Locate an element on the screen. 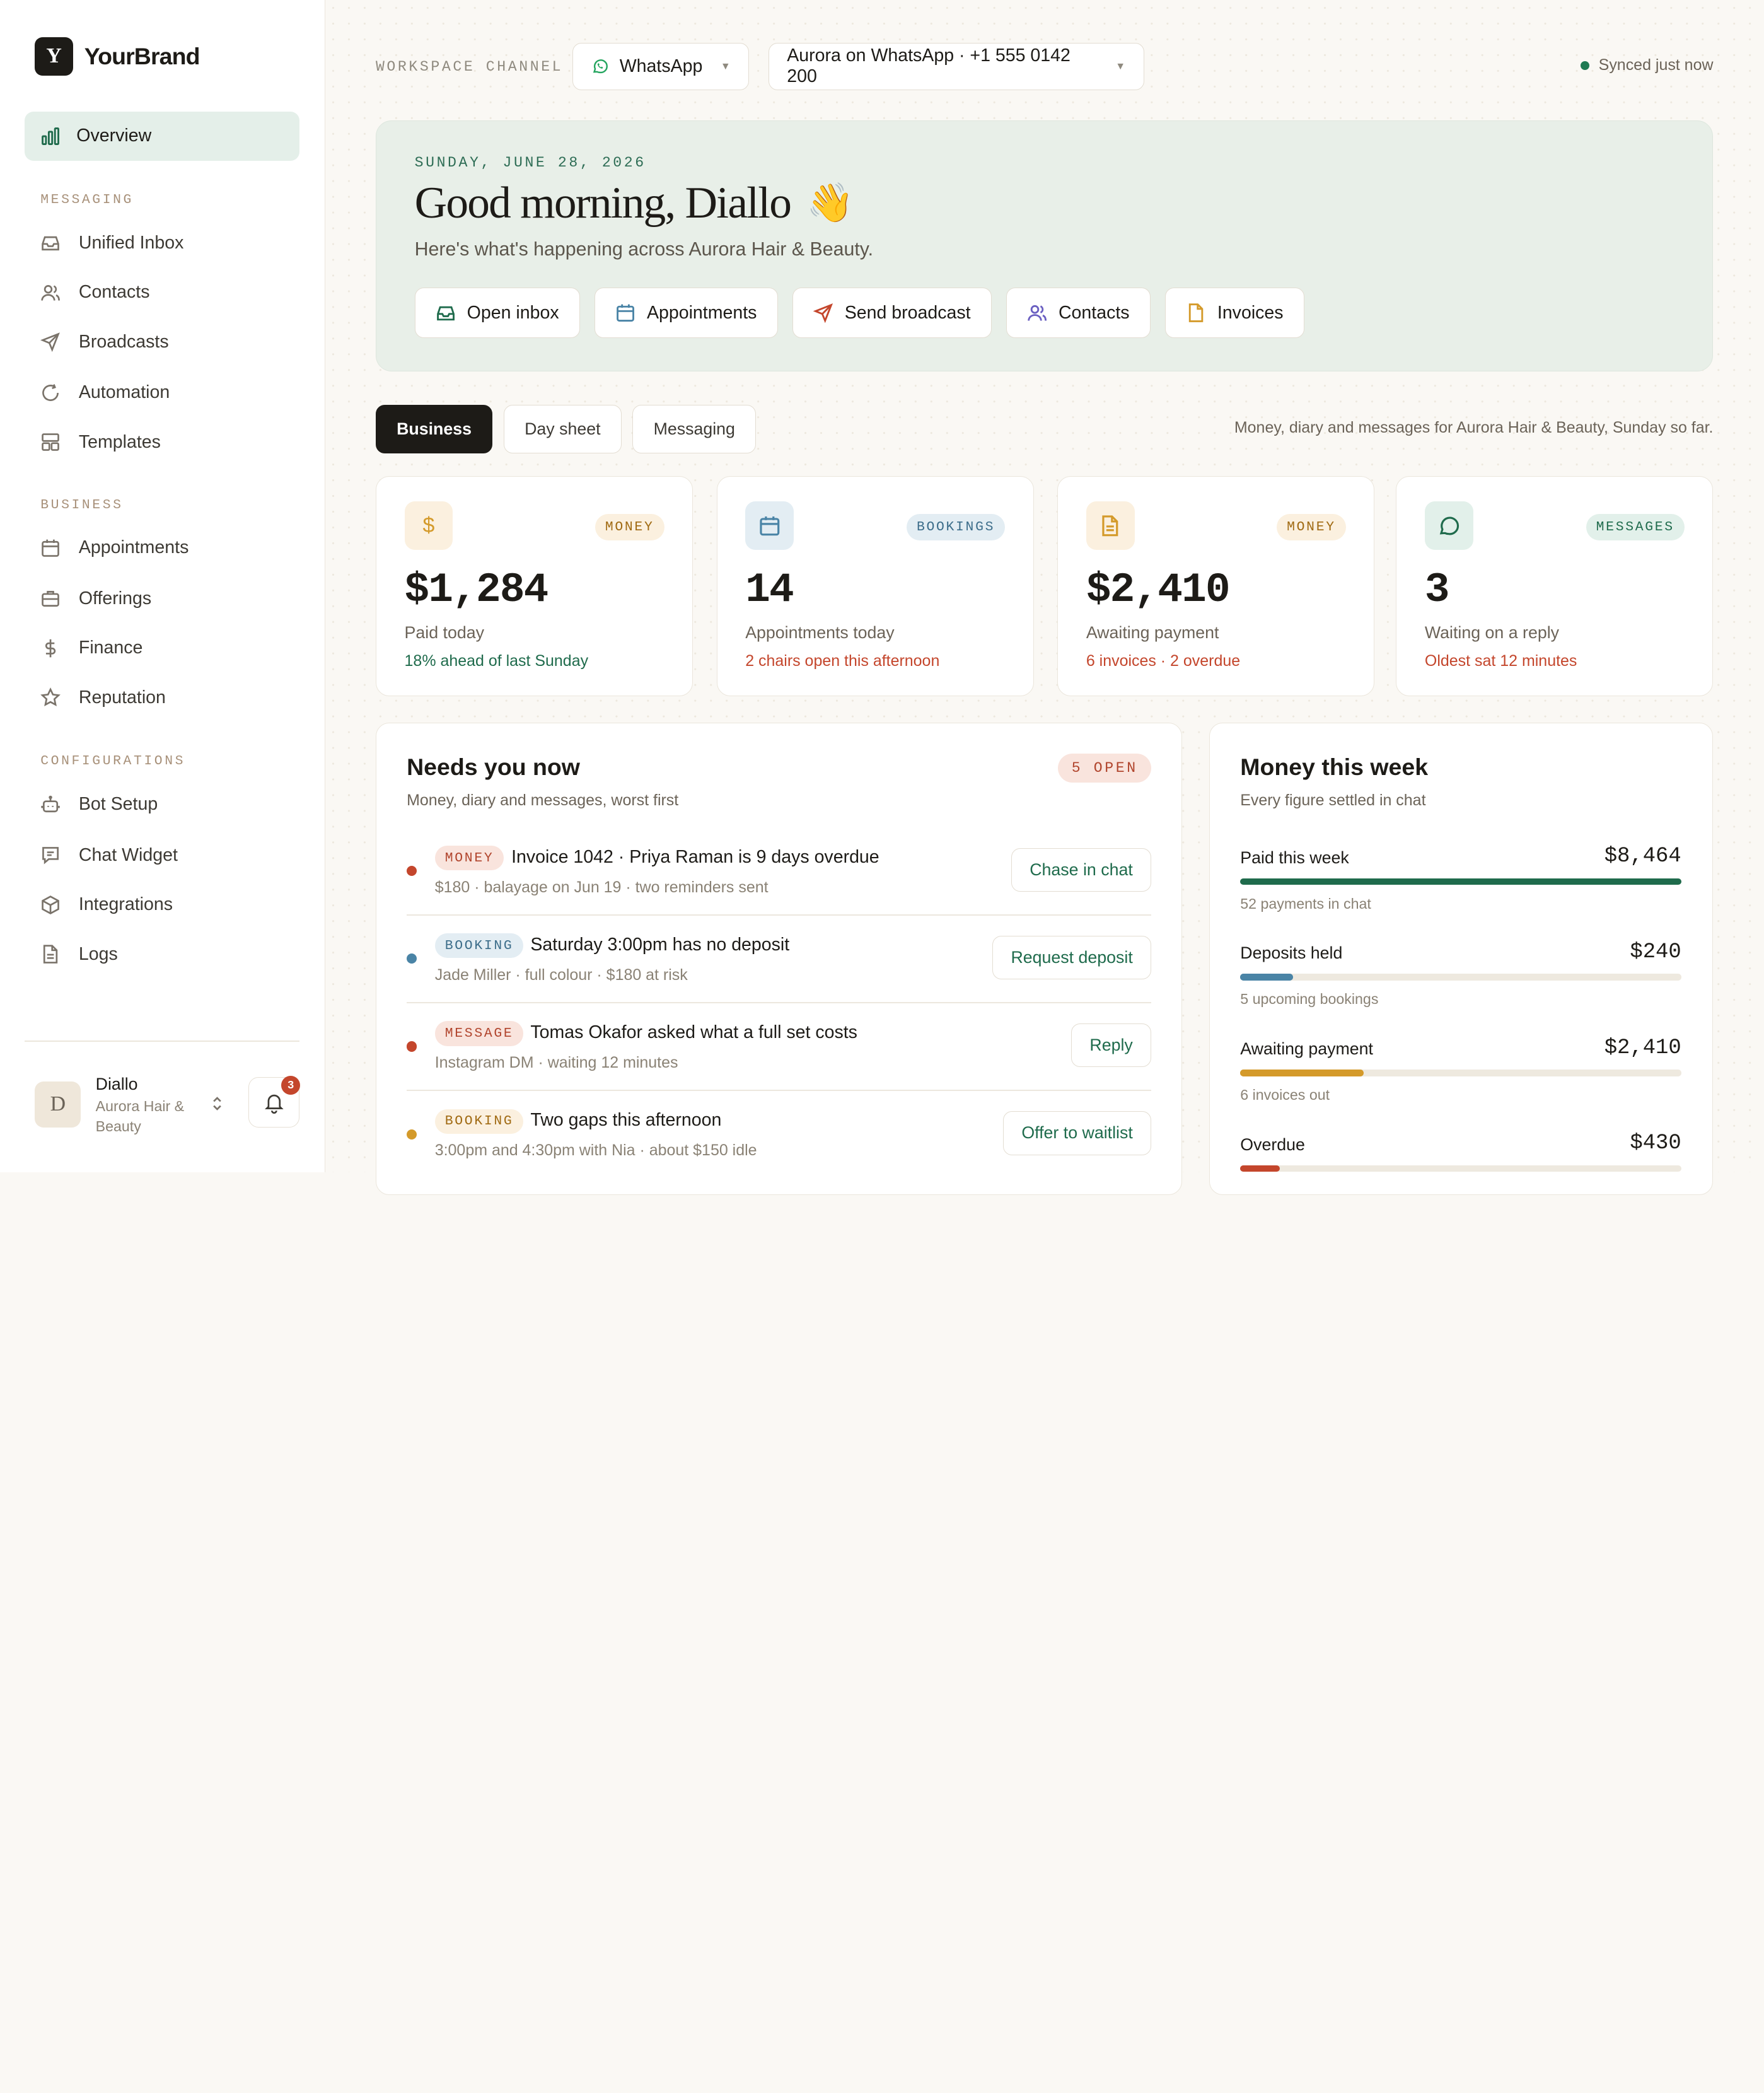  nav-label: Appointments is located at coordinates (133, 547).